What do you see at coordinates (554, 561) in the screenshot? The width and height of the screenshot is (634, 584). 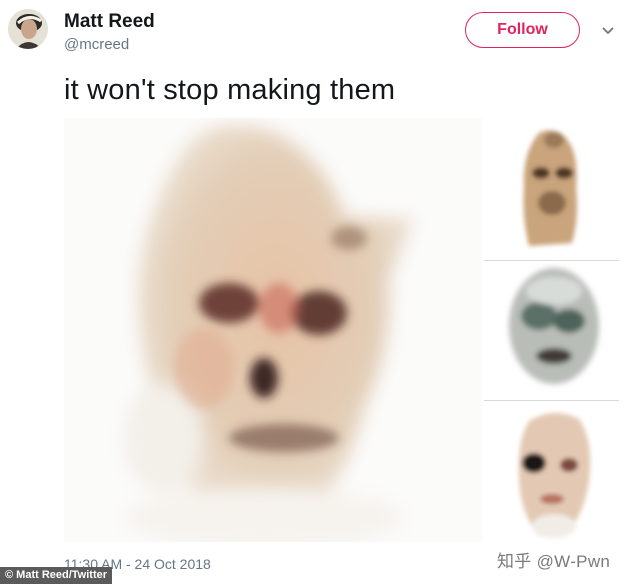 I see `watermark: 知乎 @W-Pwn` at bounding box center [554, 561].